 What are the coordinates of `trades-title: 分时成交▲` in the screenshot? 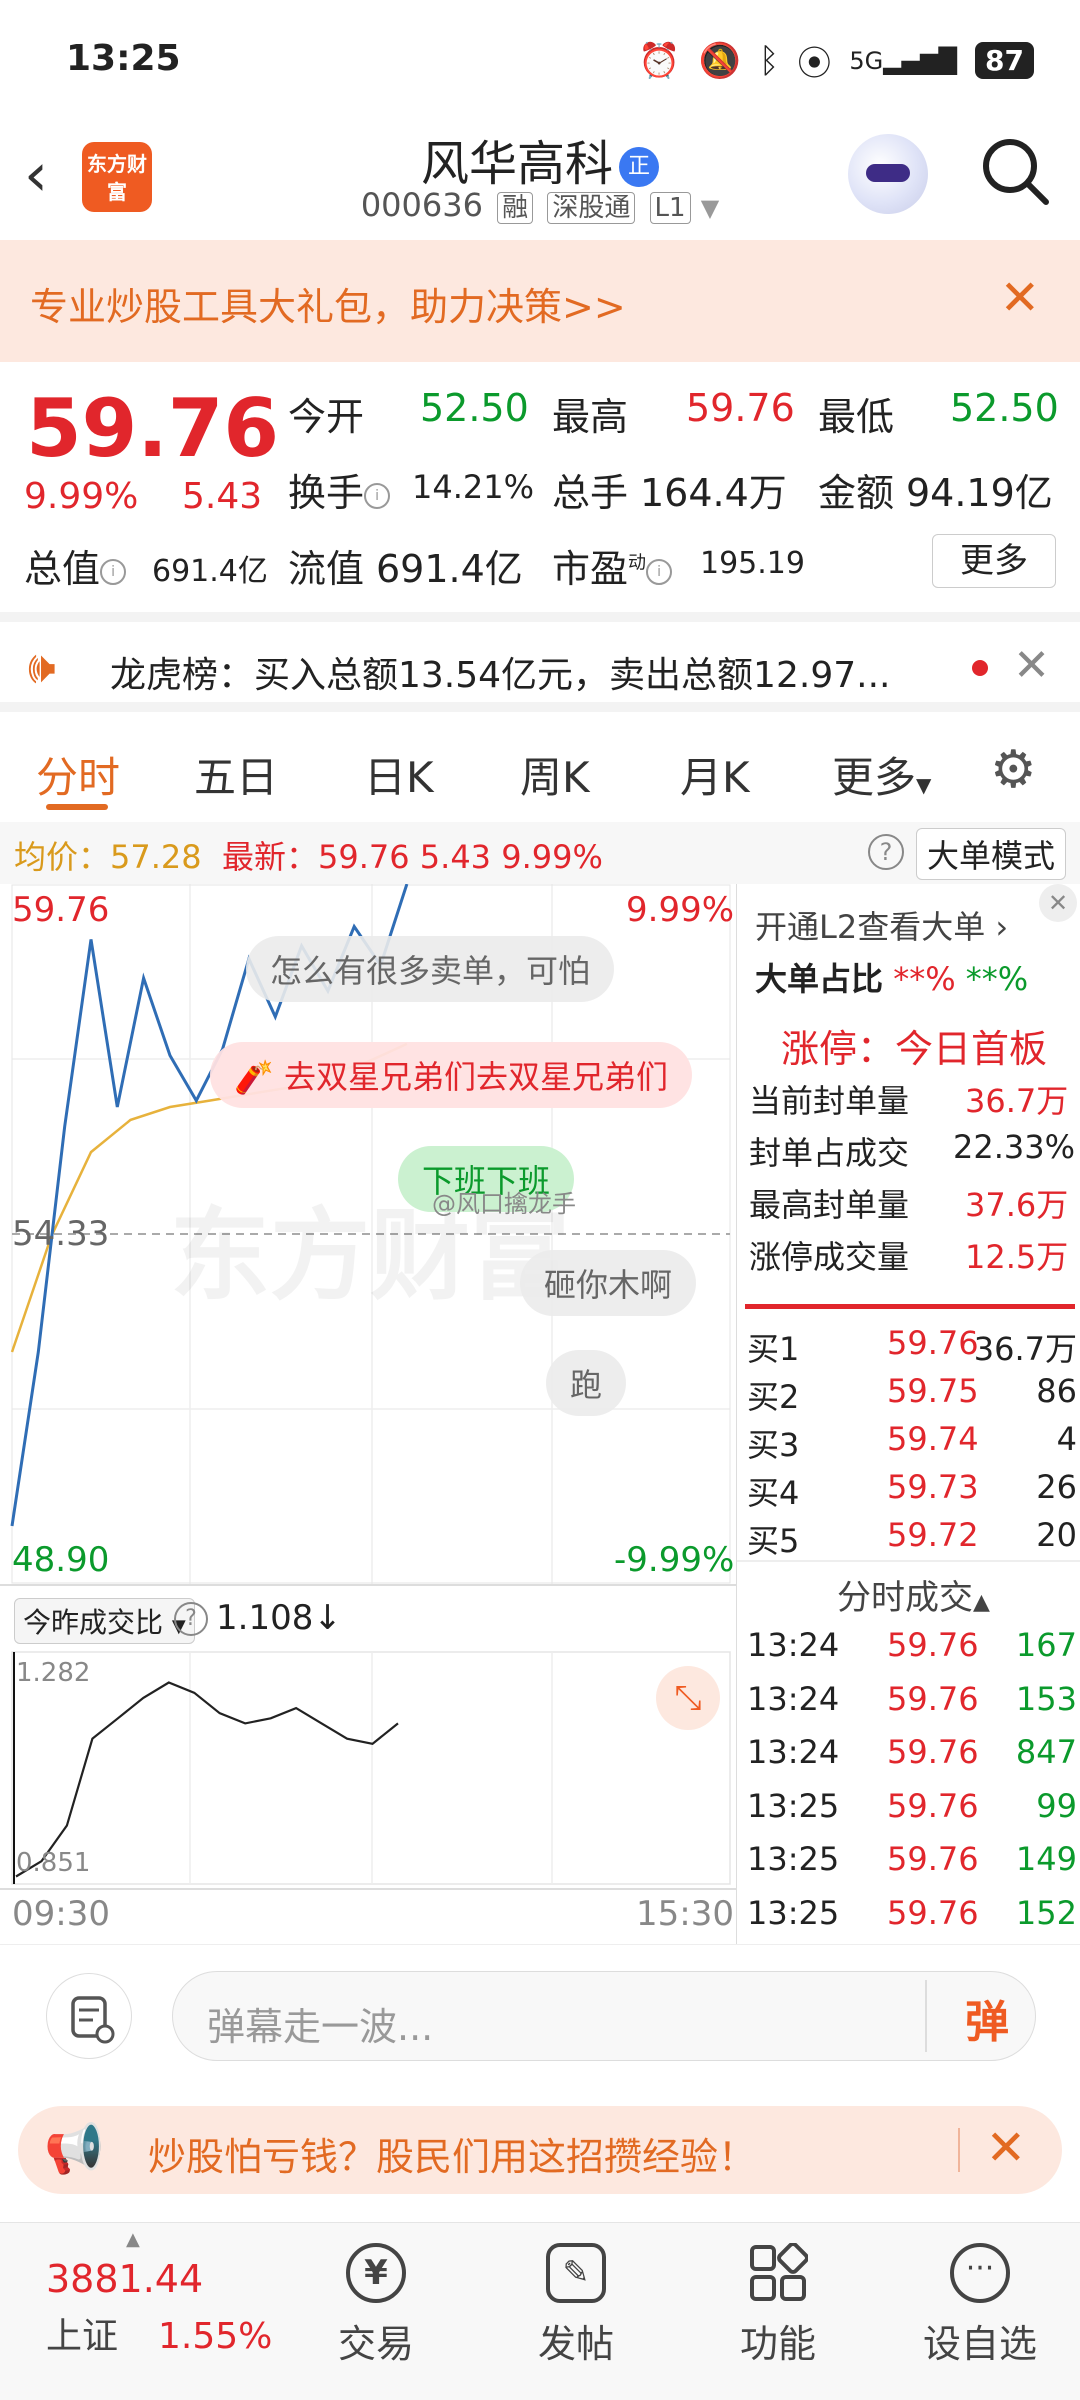 It's located at (913, 1594).